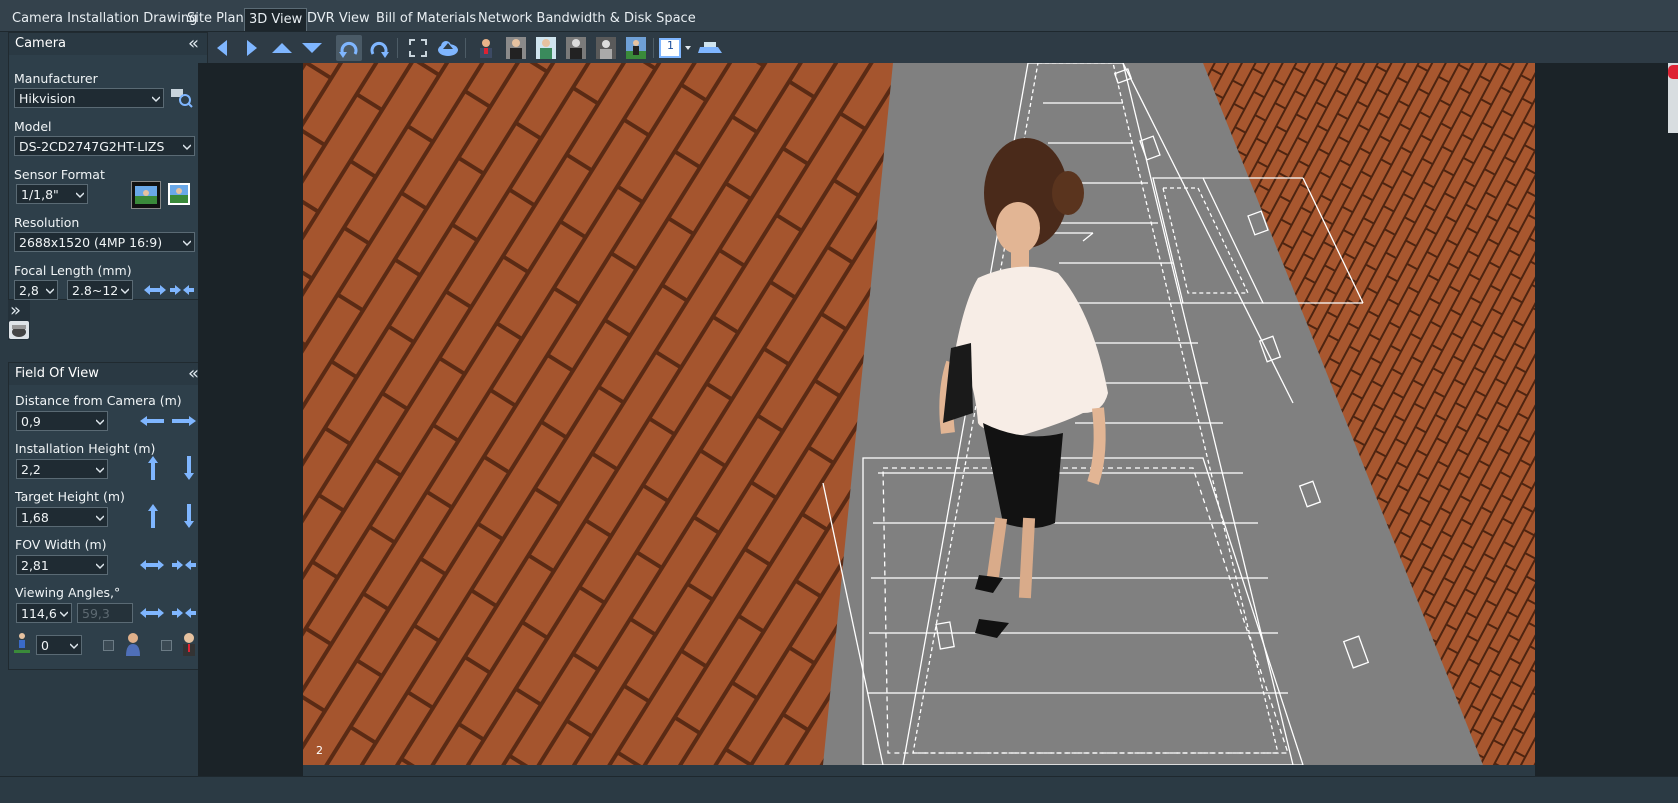  I want to click on person-6-icon, so click(636, 48).